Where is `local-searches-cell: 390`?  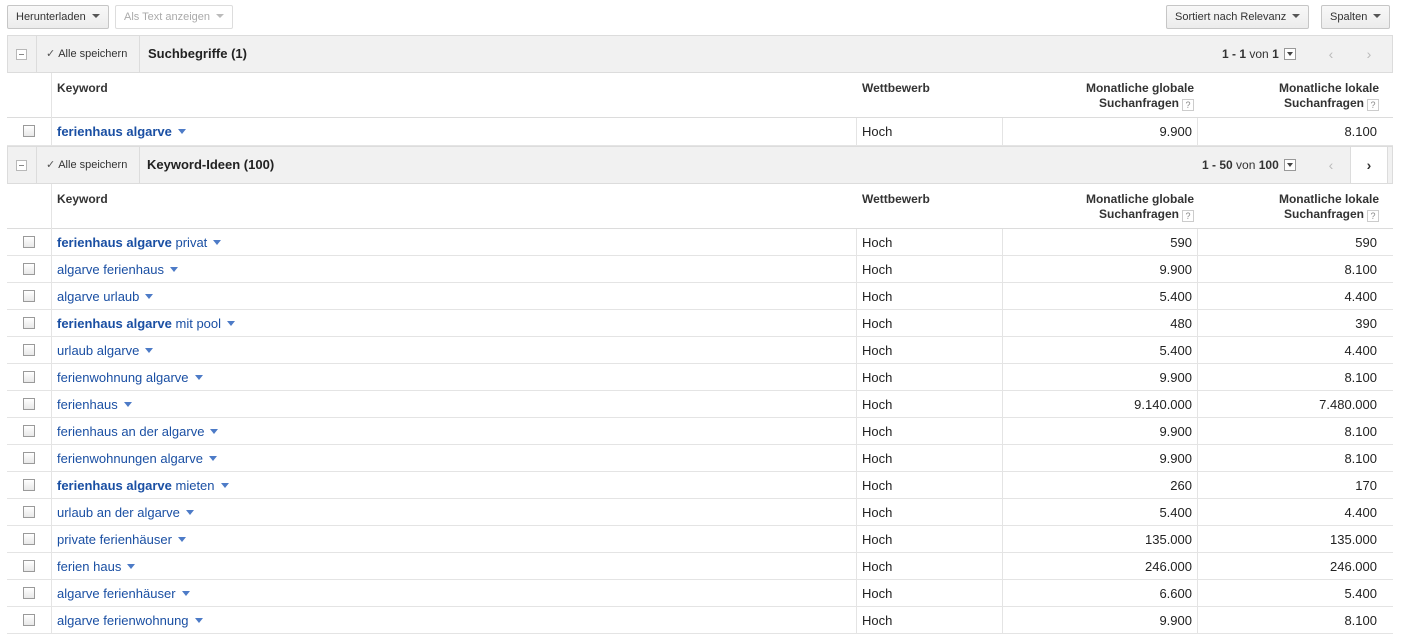
local-searches-cell: 390 is located at coordinates (1366, 323).